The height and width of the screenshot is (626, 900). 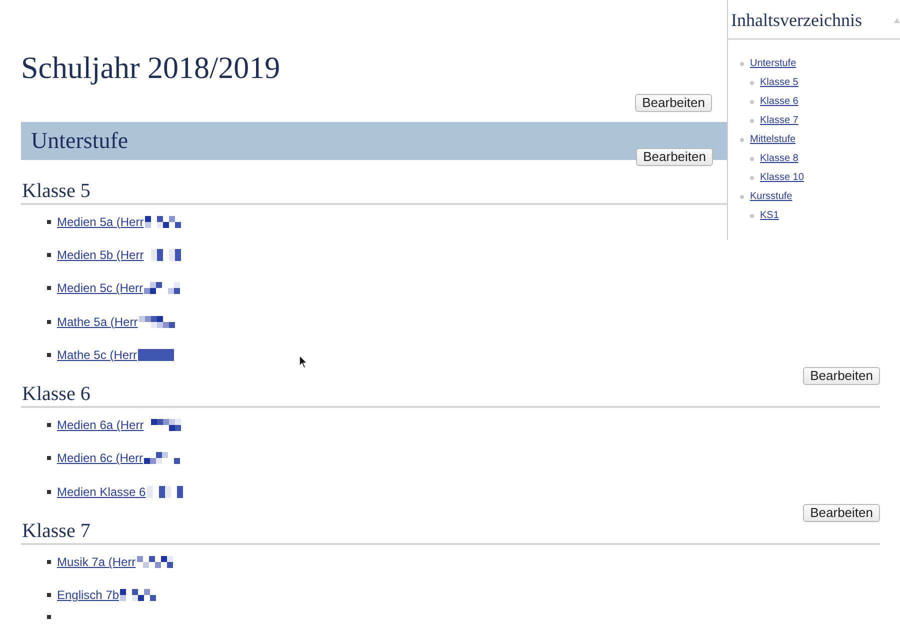 I want to click on toc-link: Klasse 6, so click(x=779, y=101).